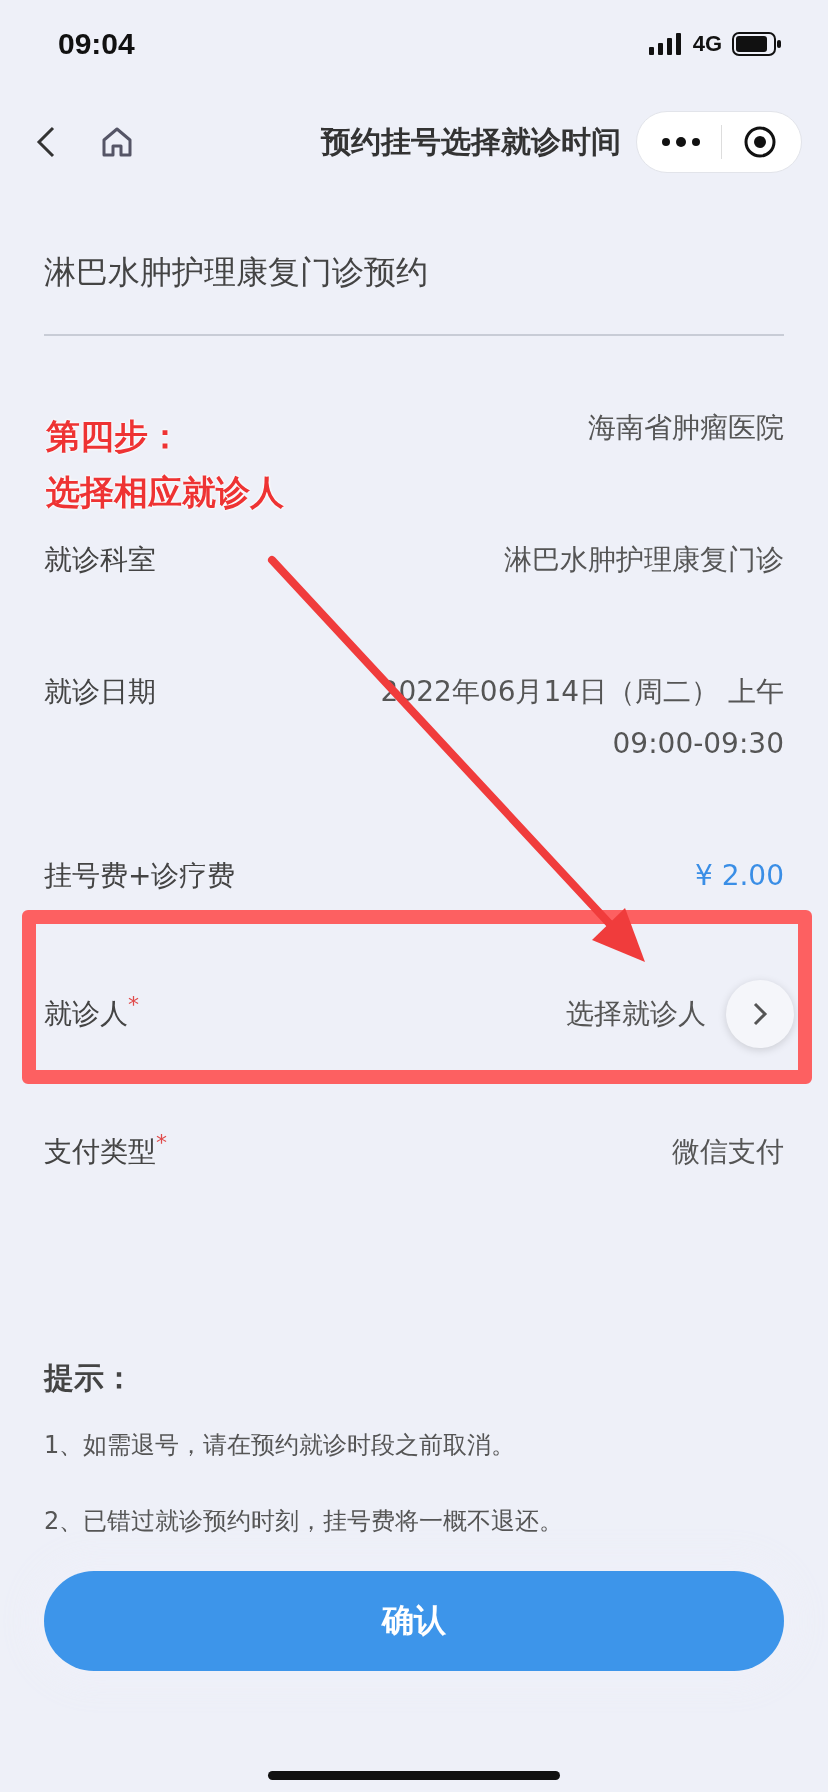 The image size is (828, 1792). Describe the element at coordinates (100, 692) in the screenshot. I see `field-label: 就诊日期` at that location.